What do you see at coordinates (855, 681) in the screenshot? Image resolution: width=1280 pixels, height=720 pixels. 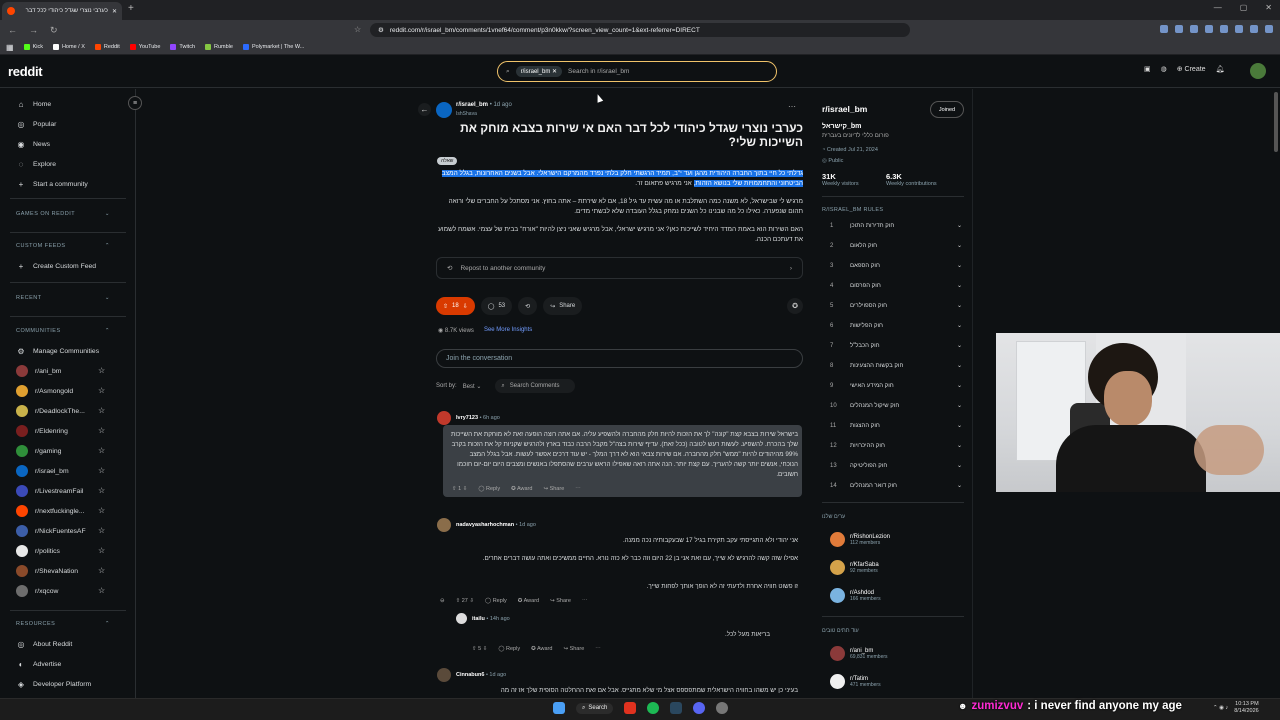 I see `related-subreddit: r/Tatim 471 members` at bounding box center [855, 681].